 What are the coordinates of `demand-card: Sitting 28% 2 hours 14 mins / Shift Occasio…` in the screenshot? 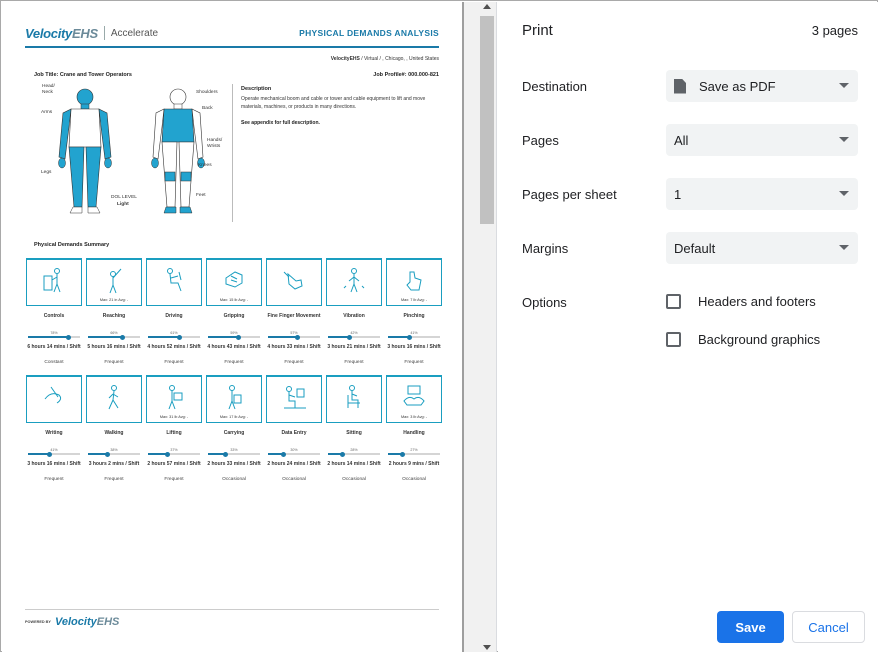 It's located at (354, 428).